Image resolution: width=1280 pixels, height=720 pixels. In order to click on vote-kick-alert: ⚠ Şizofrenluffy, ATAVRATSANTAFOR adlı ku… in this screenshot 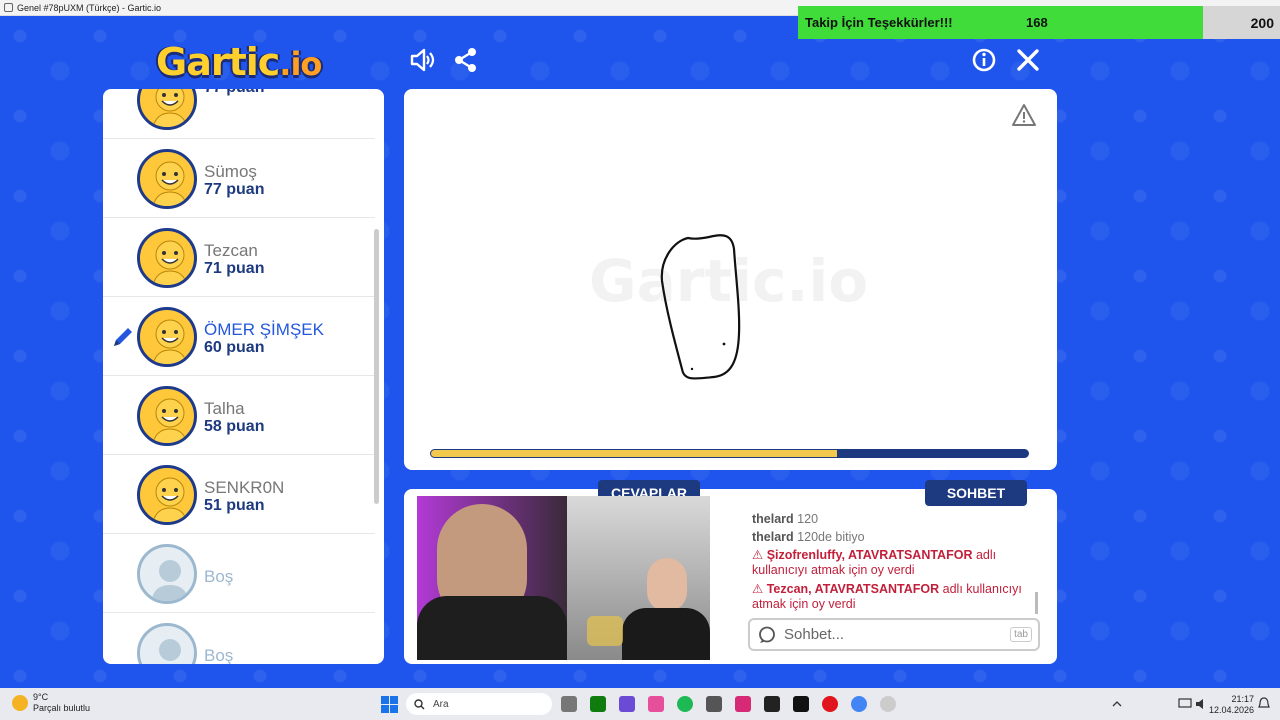, I will do `click(895, 563)`.